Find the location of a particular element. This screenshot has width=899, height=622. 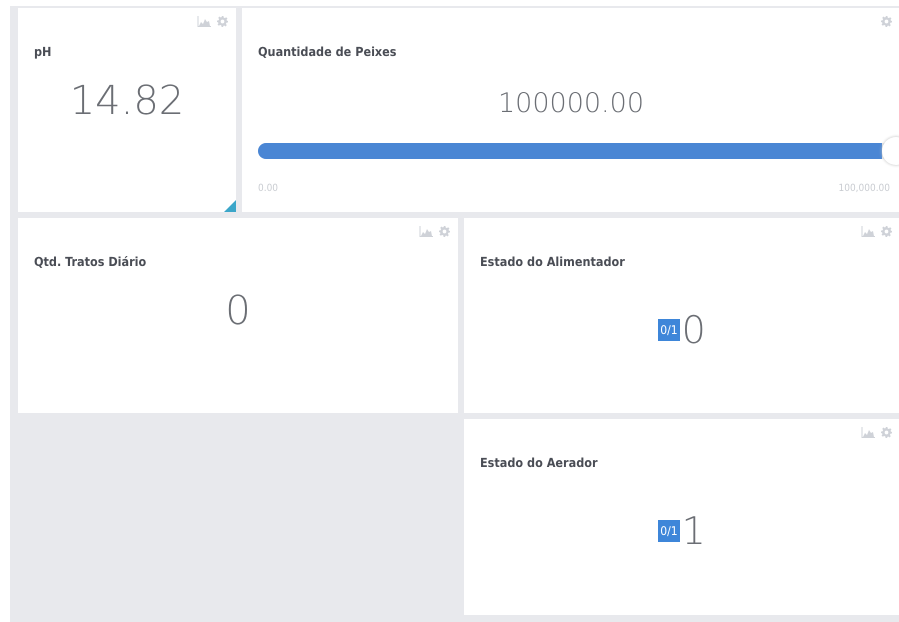

widget-value: 100000.00 is located at coordinates (571, 103).